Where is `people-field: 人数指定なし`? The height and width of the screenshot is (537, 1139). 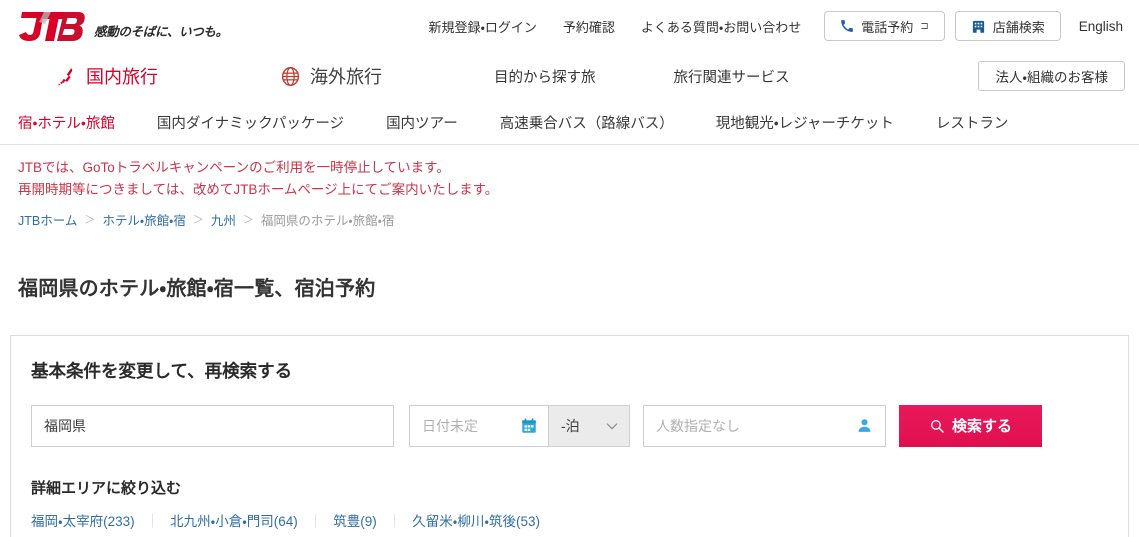
people-field: 人数指定なし is located at coordinates (764, 425).